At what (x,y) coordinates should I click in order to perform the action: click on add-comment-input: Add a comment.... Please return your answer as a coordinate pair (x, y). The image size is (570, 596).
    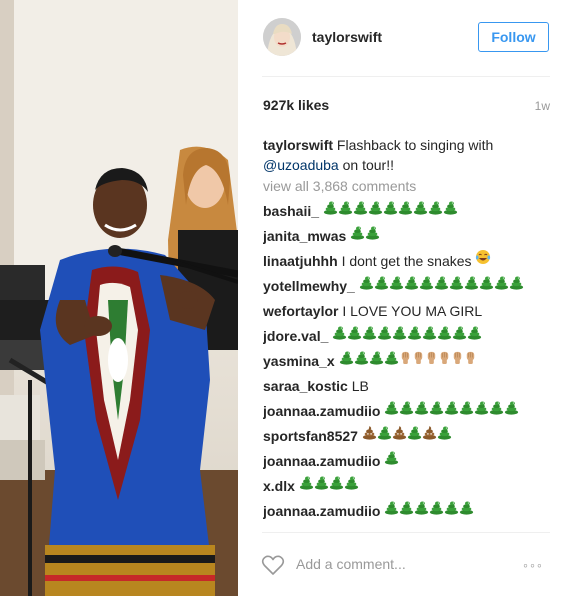
    Looking at the image, I should click on (351, 564).